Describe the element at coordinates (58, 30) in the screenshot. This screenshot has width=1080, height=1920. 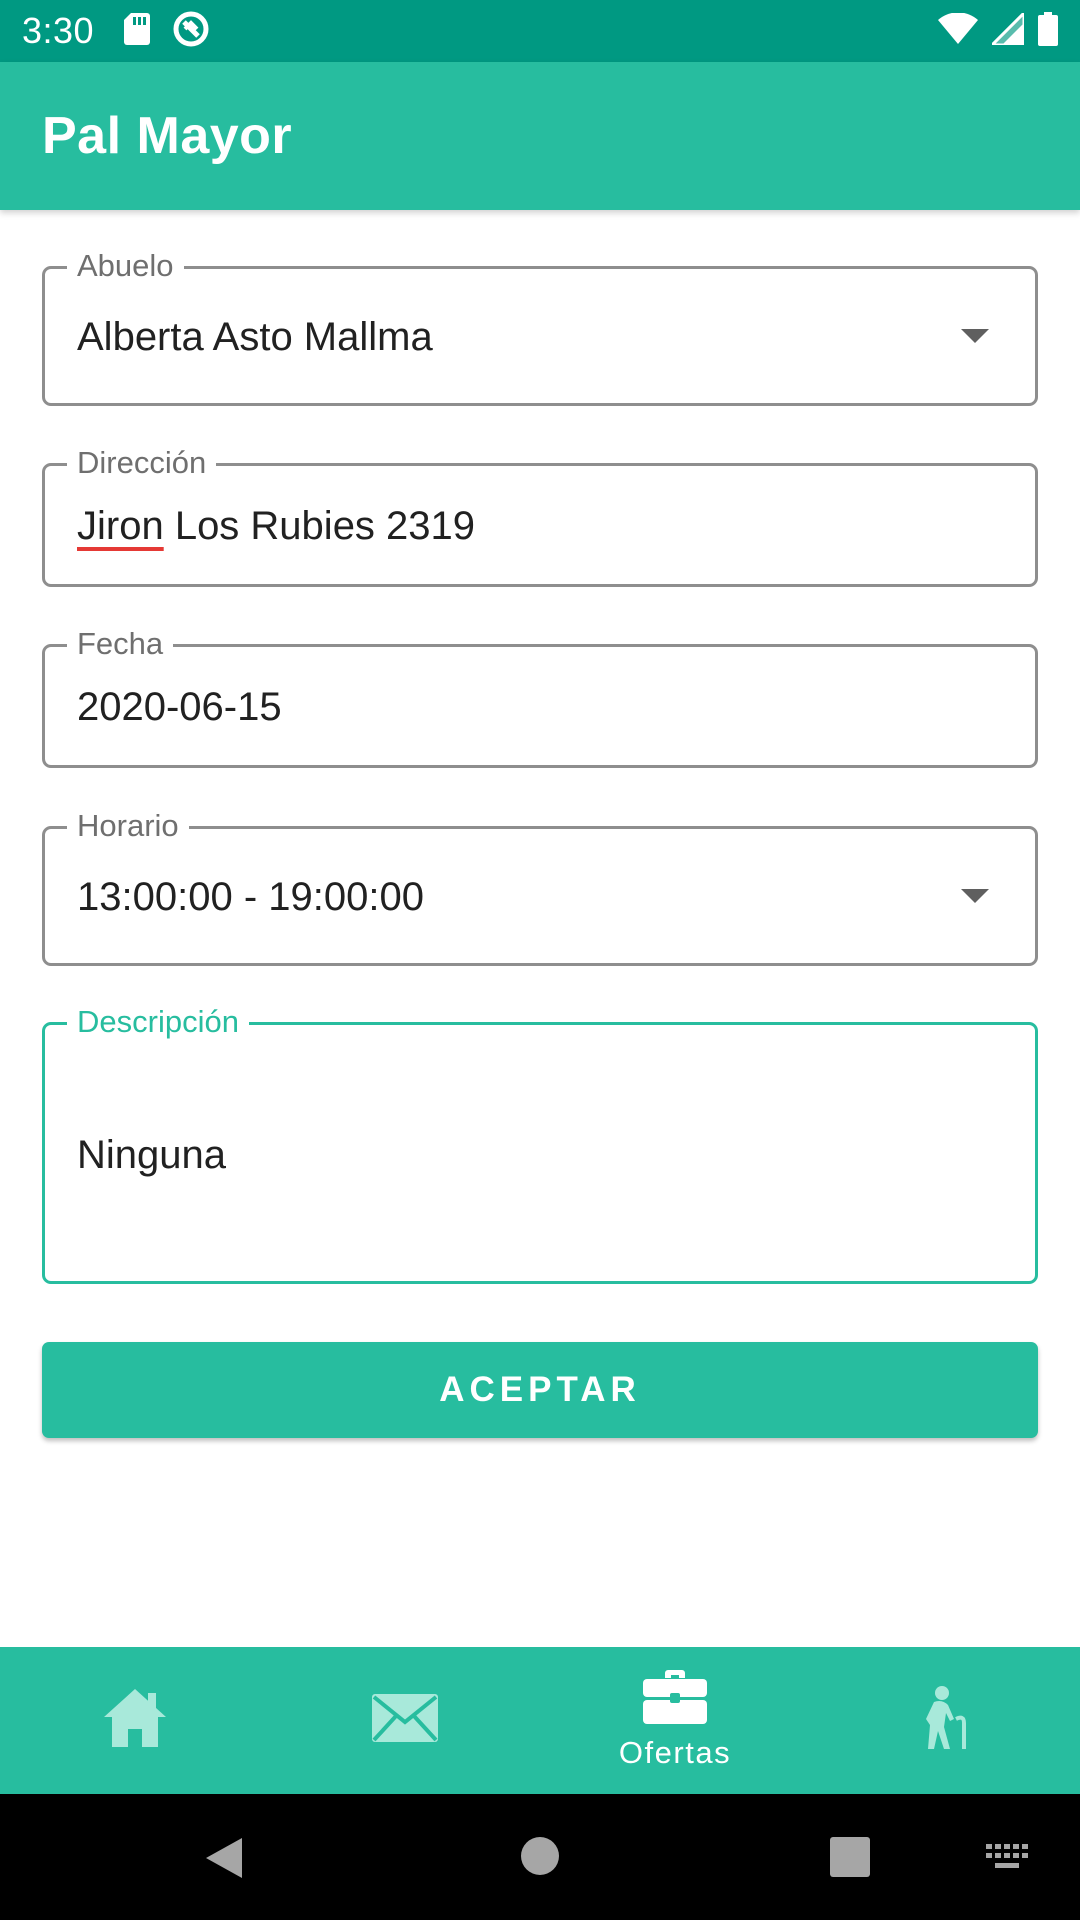
I see `status-time: 3:30` at that location.